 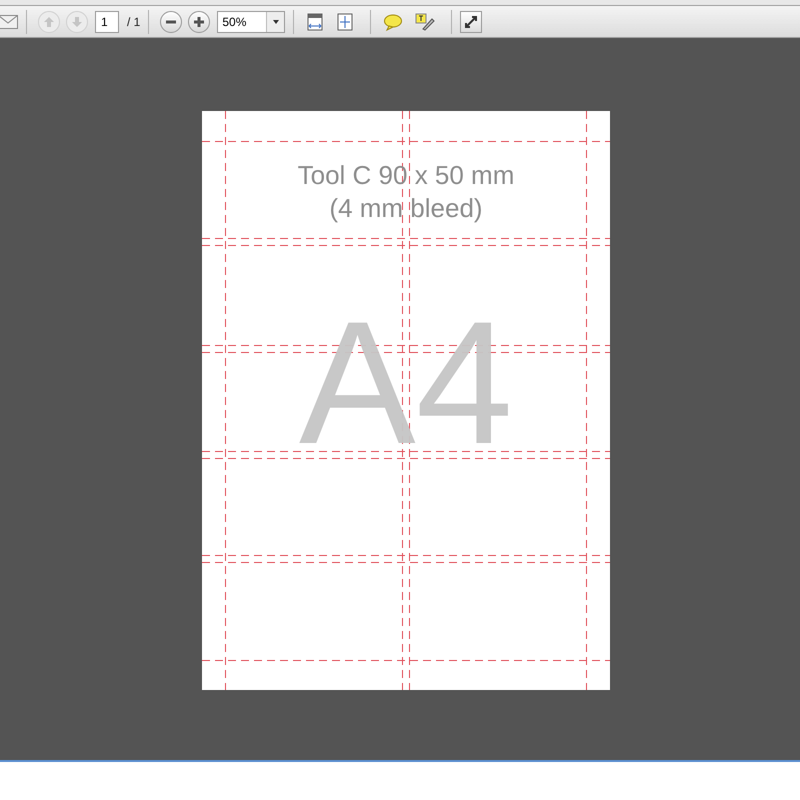 I want to click on plus-icon, so click(x=199, y=22).